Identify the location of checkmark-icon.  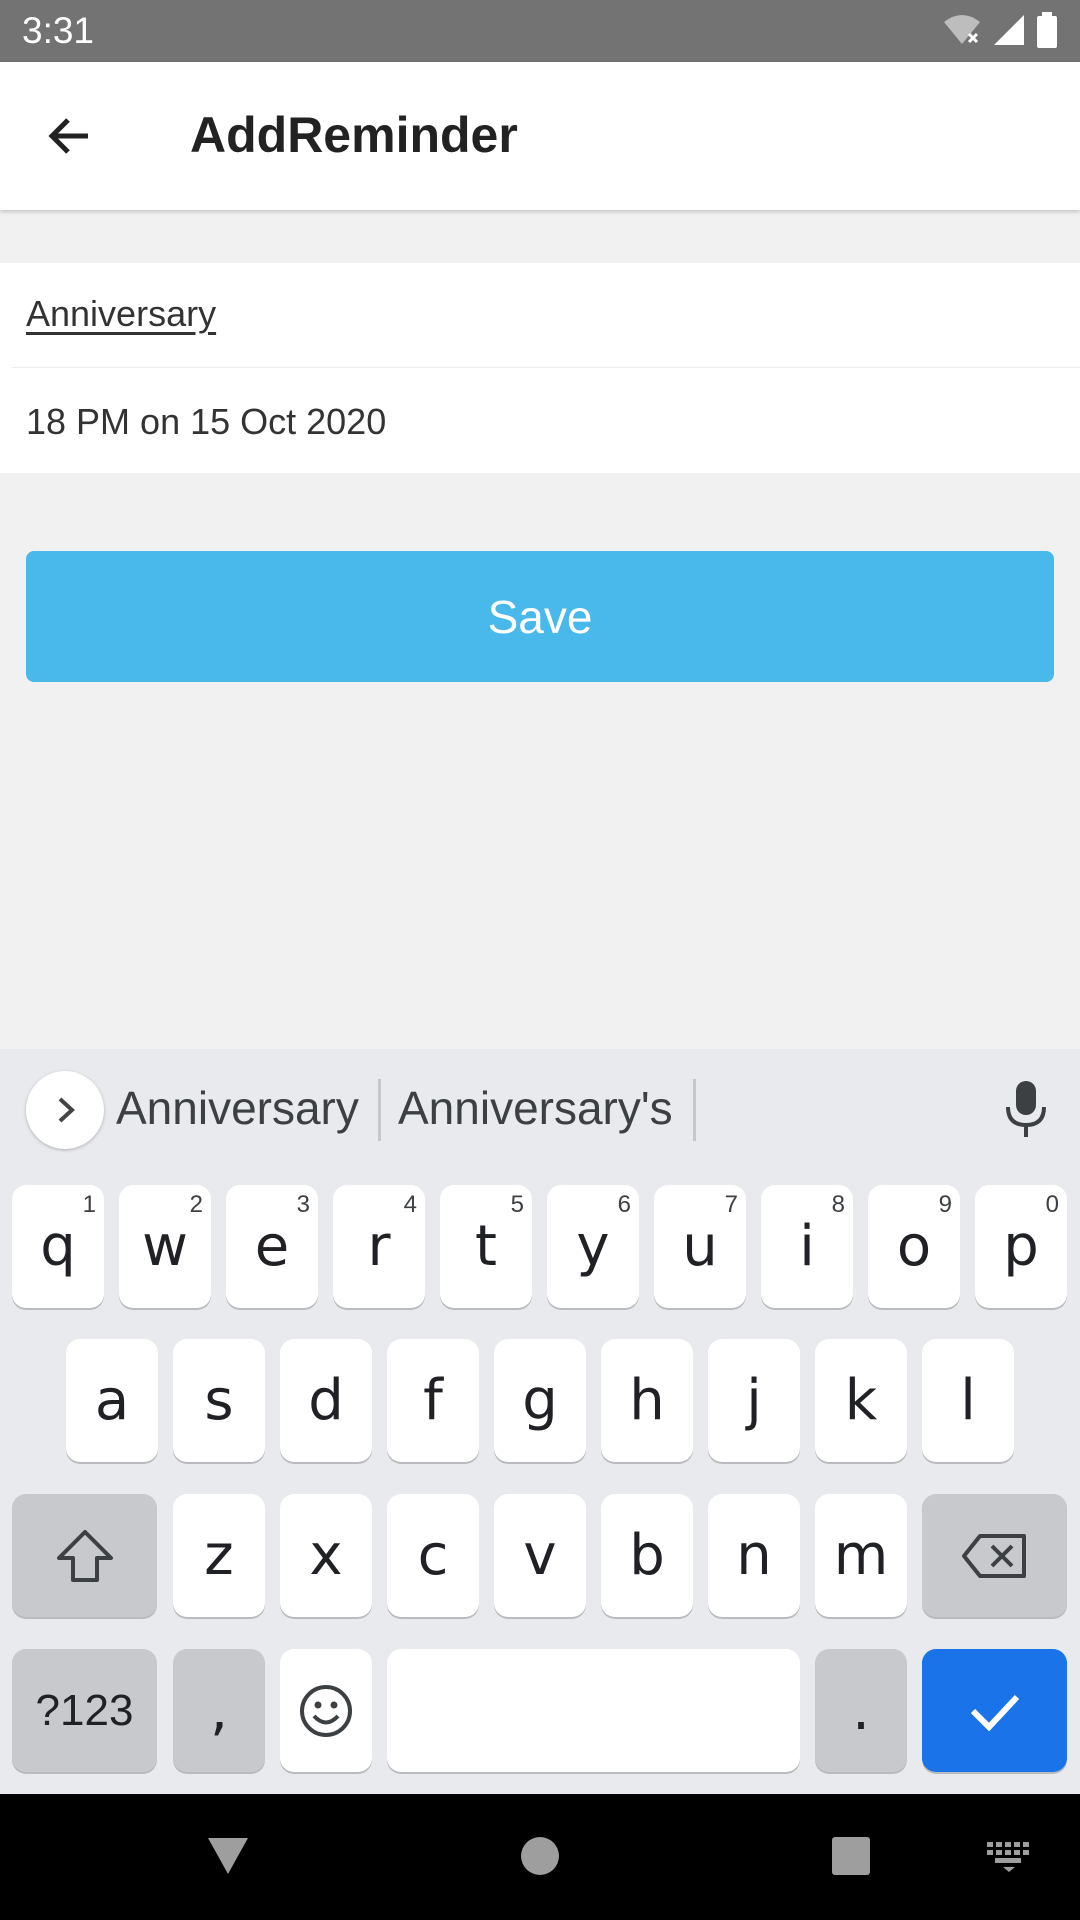
(994, 1712).